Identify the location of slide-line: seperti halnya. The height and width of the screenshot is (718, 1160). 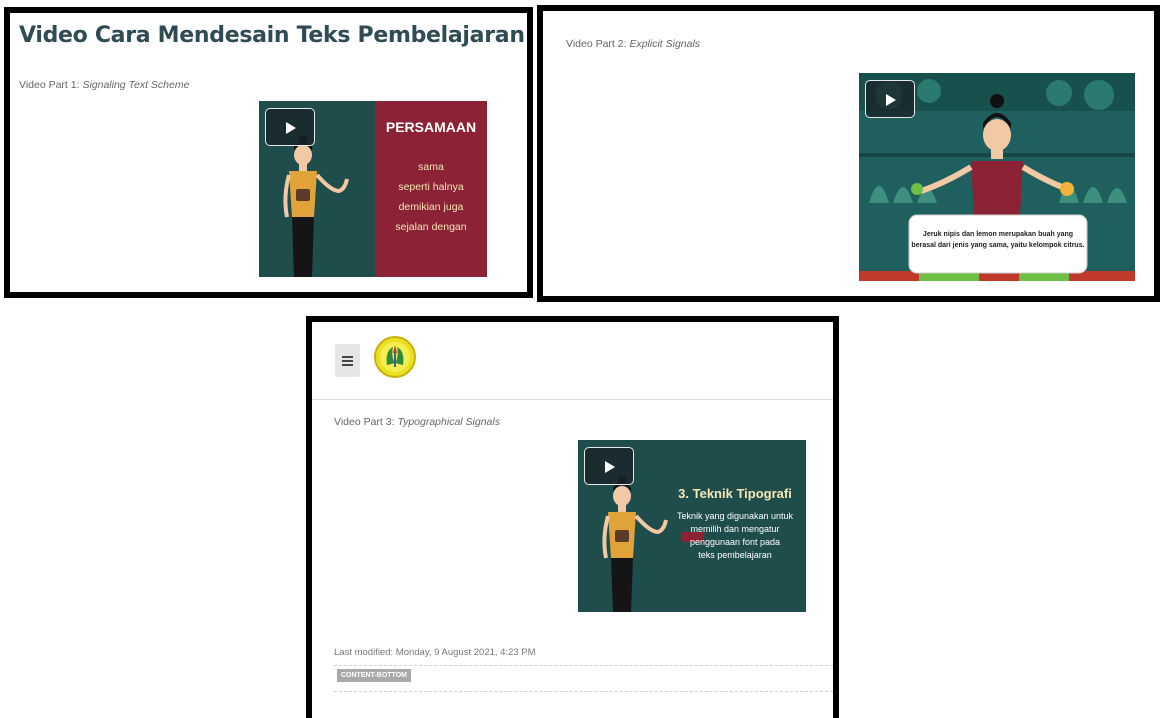
(431, 187).